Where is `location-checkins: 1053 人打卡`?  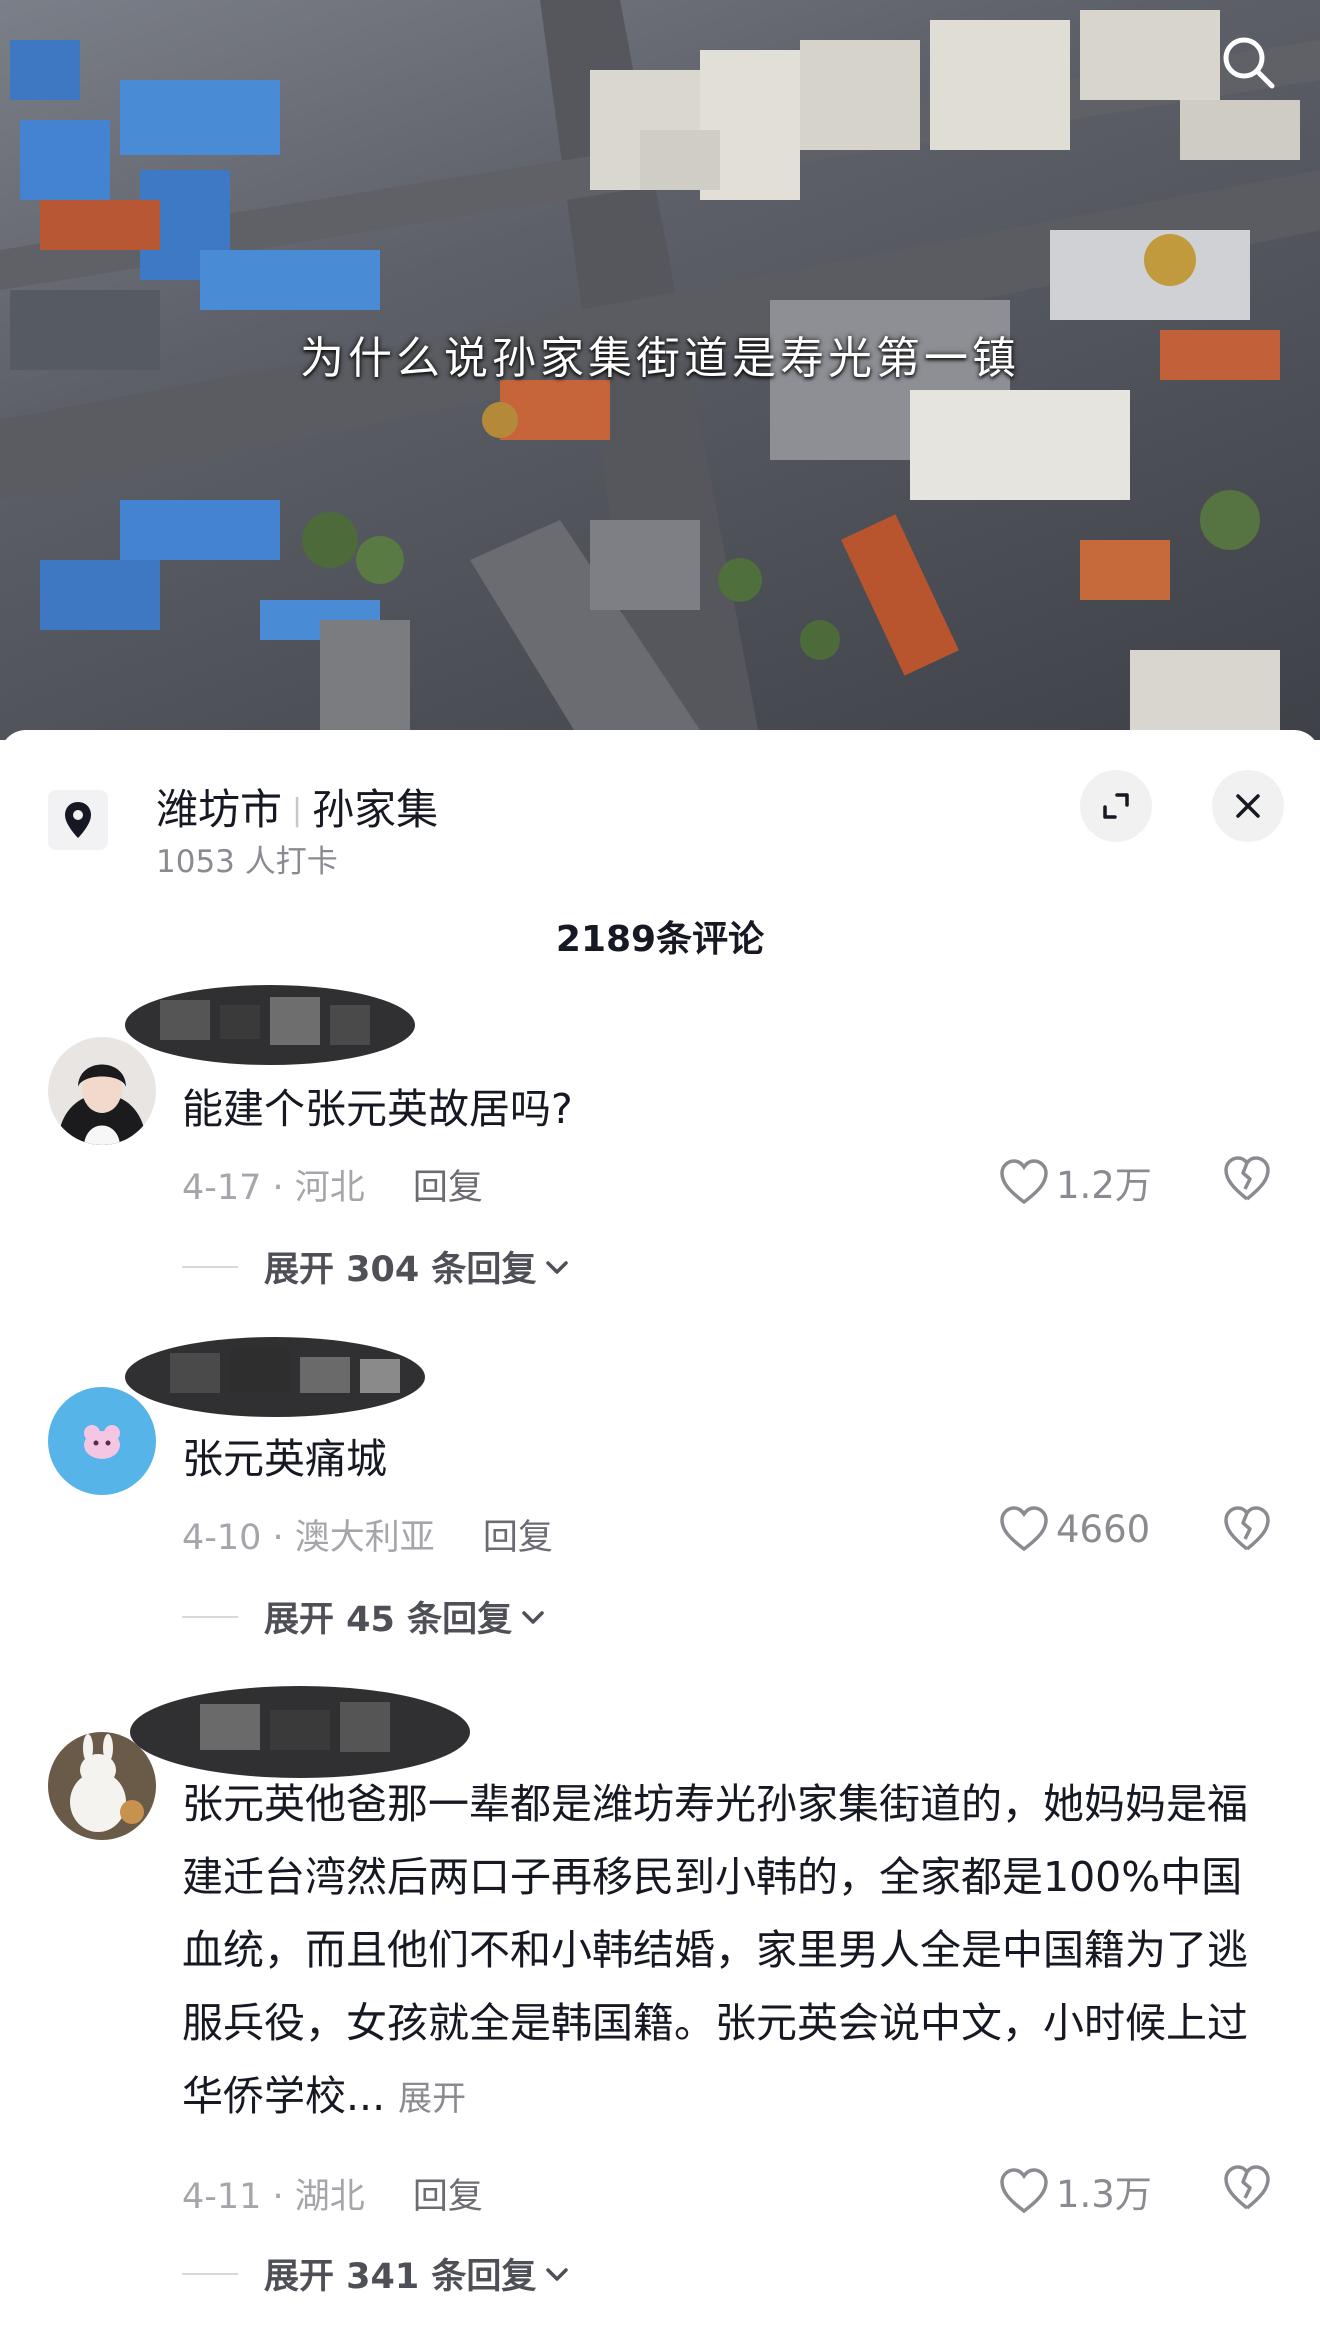 location-checkins: 1053 人打卡 is located at coordinates (247, 862).